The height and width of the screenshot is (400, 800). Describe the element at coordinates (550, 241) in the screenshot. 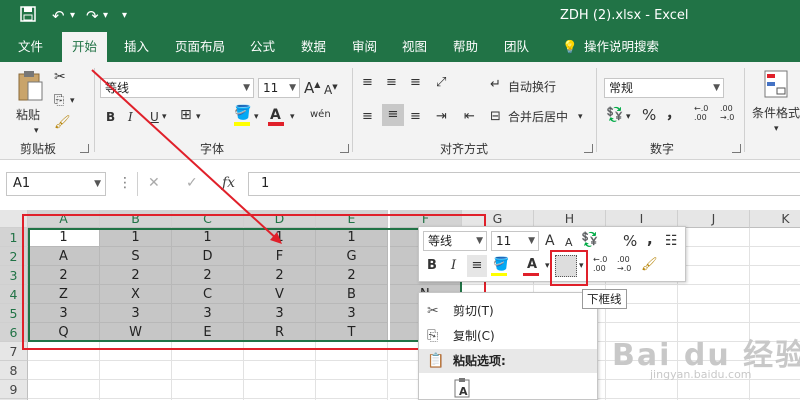

I see `mini-increase-font-button: A` at that location.